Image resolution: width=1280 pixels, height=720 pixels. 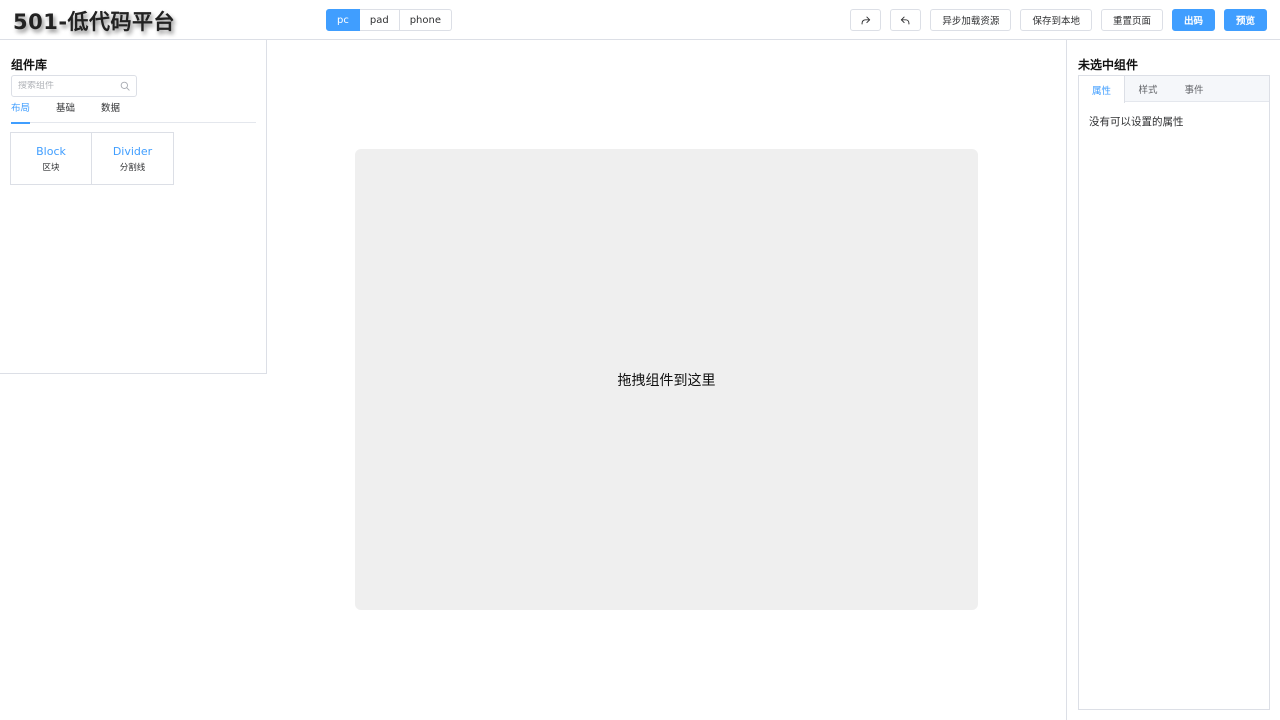 I want to click on component-search-box, so click(x=74, y=86).